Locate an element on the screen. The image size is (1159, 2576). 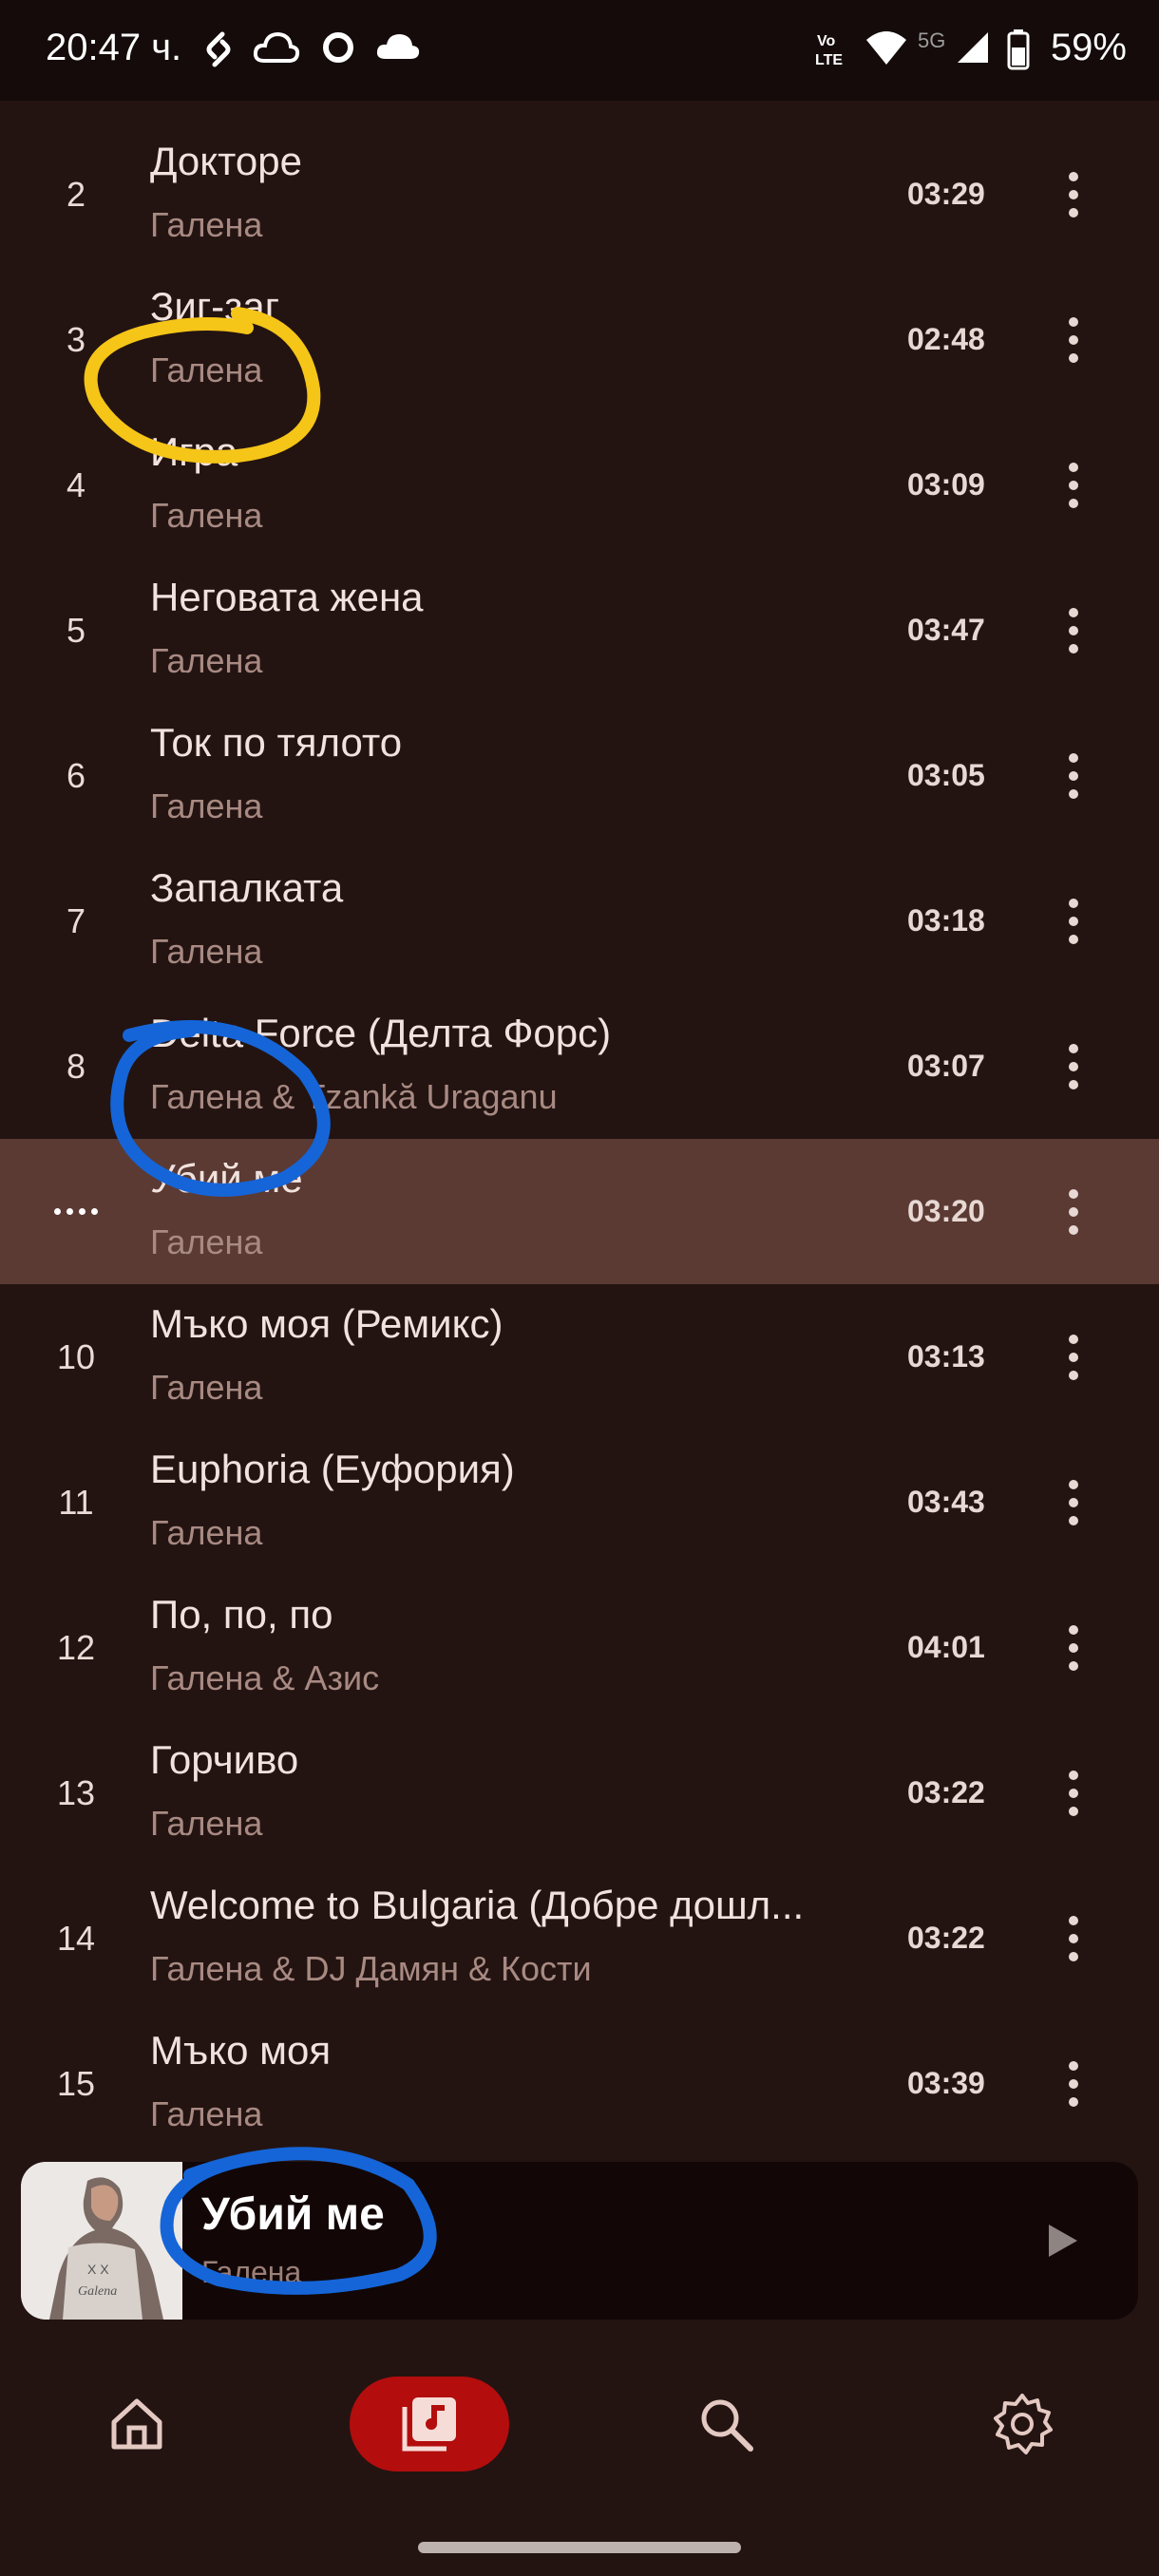
track-title: Игра is located at coordinates (194, 451).